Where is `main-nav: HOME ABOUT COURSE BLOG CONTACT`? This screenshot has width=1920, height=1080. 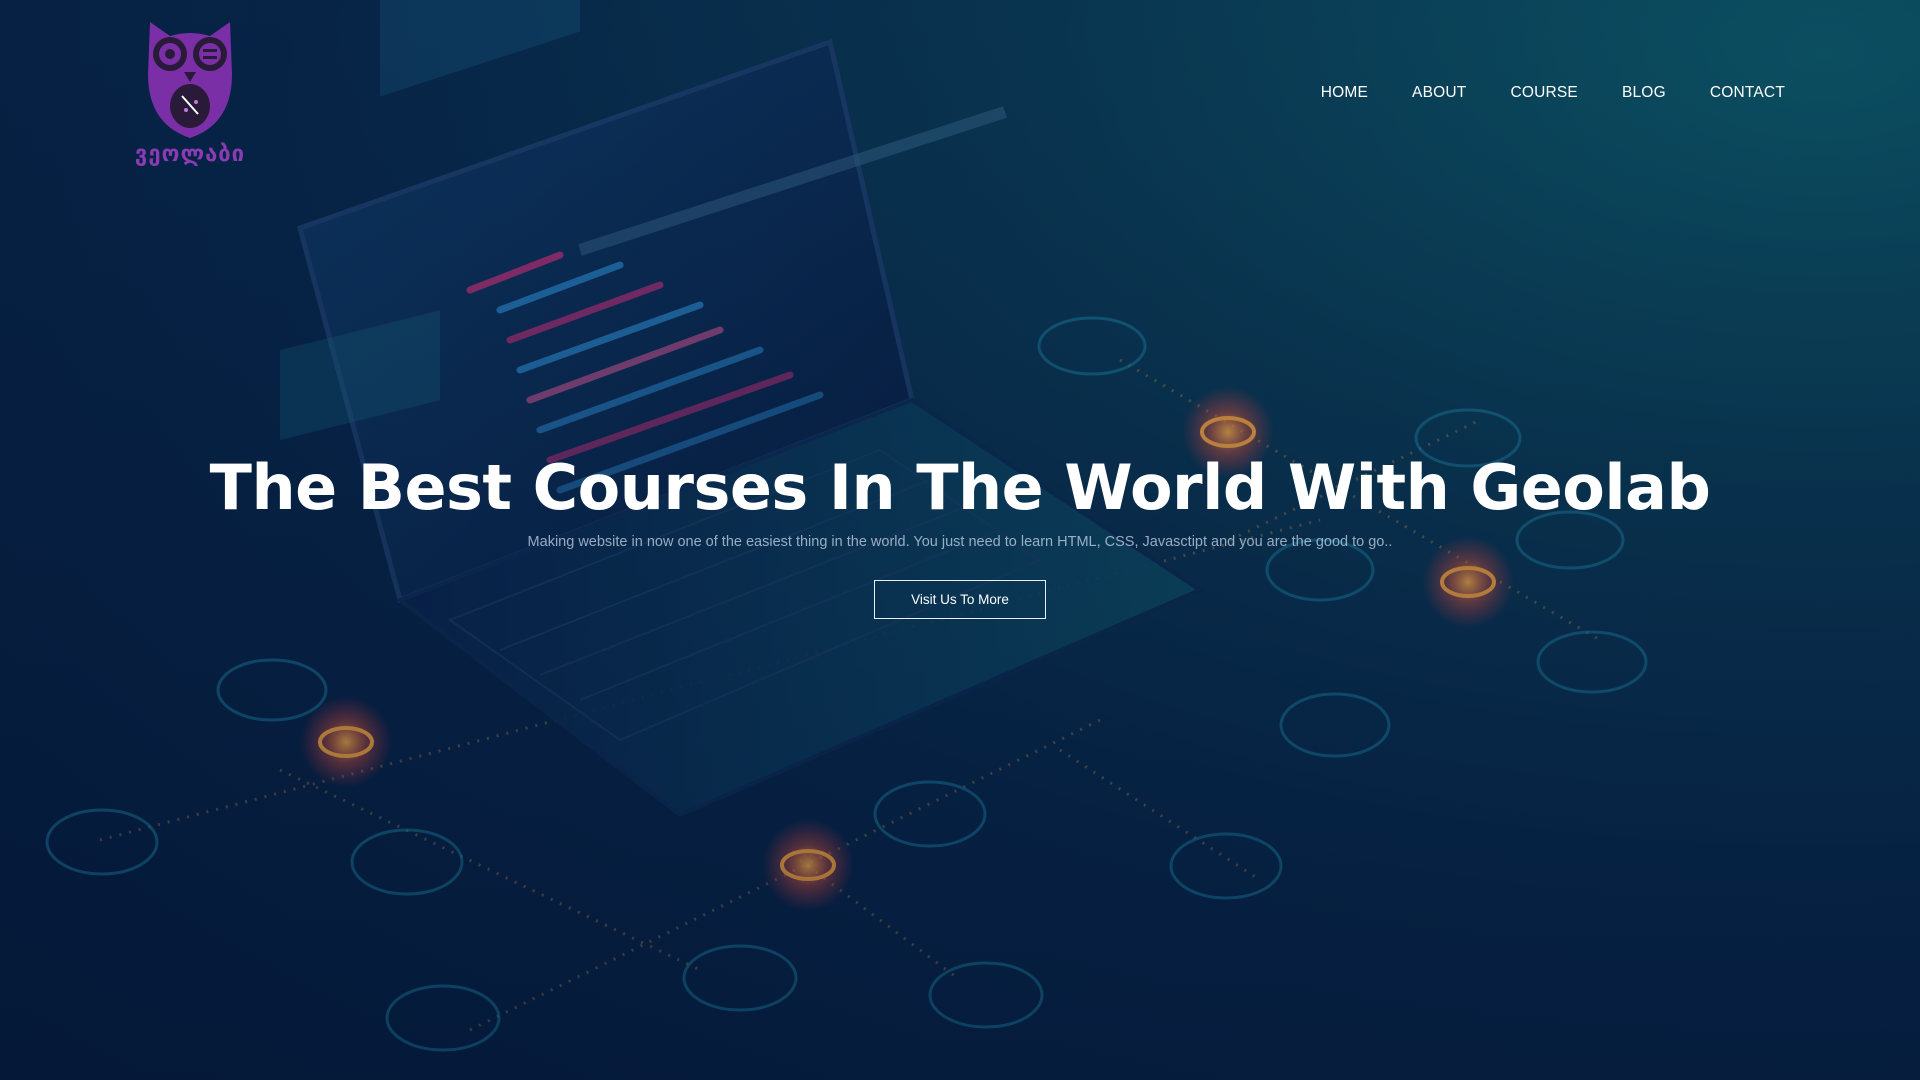
main-nav: HOME ABOUT COURSE BLOG CONTACT is located at coordinates (1553, 93).